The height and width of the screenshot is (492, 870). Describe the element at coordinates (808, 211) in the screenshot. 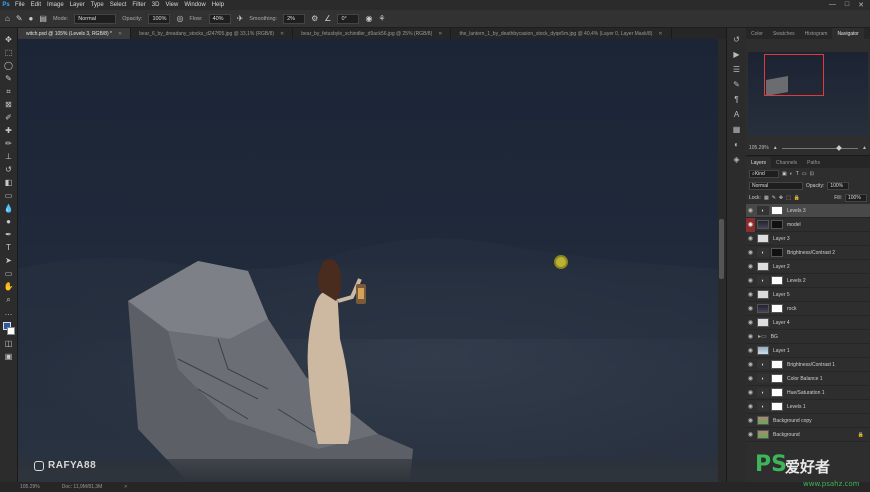

I see `layer-row: ◉ ◐ Levels 3` at that location.